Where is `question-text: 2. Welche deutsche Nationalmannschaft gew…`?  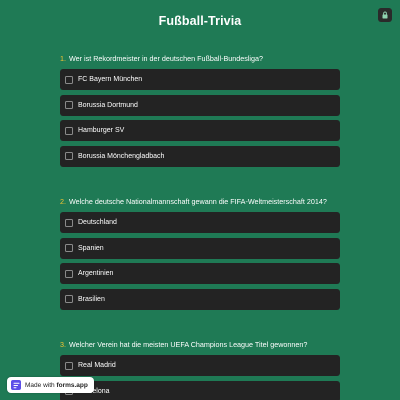 question-text: 2. Welche deutsche Nationalmannschaft gew… is located at coordinates (200, 202).